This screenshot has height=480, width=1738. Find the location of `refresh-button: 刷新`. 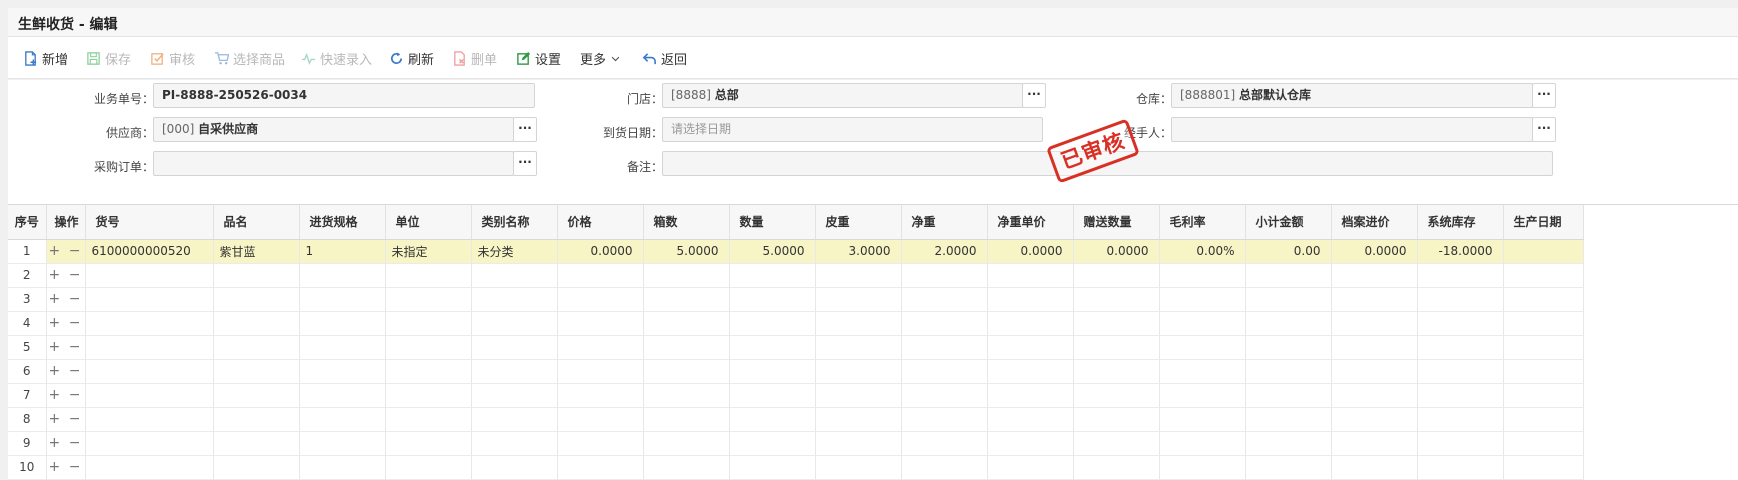

refresh-button: 刷新 is located at coordinates (411, 58).